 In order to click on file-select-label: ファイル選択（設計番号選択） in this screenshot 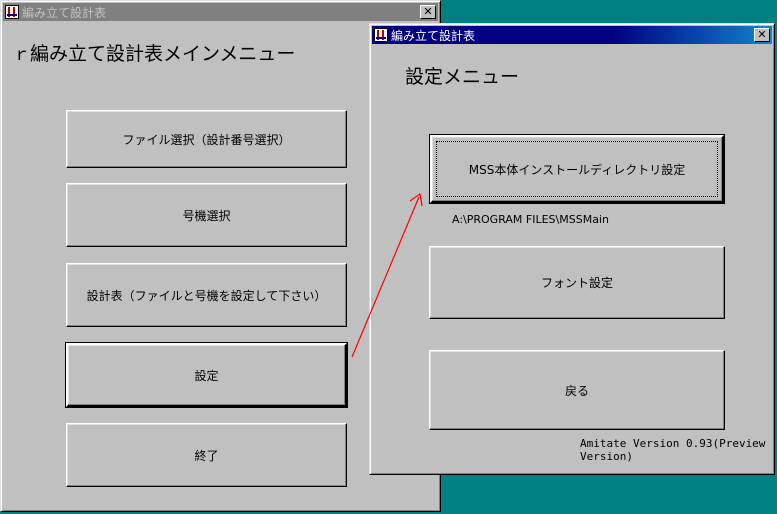, I will do `click(206, 139)`.